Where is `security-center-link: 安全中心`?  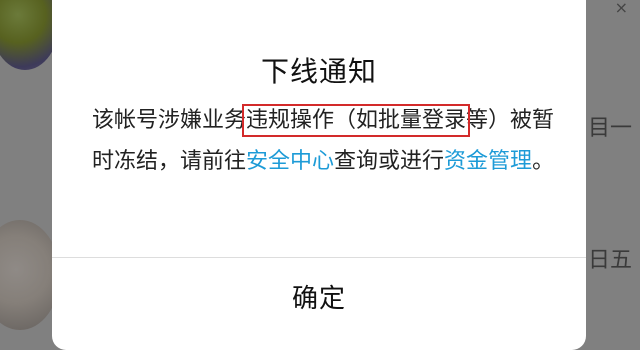
security-center-link: 安全中心 is located at coordinates (290, 161).